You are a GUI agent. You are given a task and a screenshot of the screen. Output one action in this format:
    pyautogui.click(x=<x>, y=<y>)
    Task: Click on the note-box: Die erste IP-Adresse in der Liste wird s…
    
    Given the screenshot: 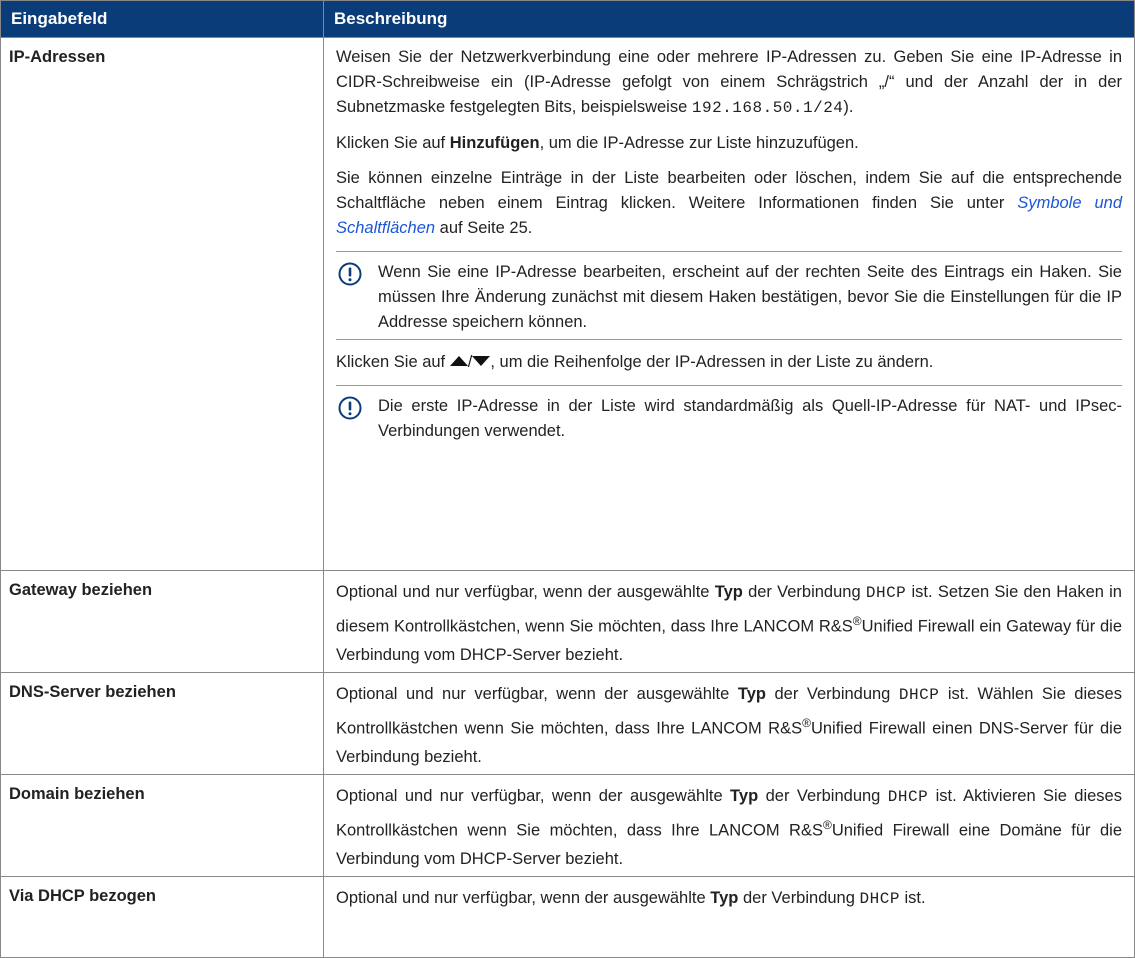 What is the action you would take?
    pyautogui.click(x=729, y=416)
    